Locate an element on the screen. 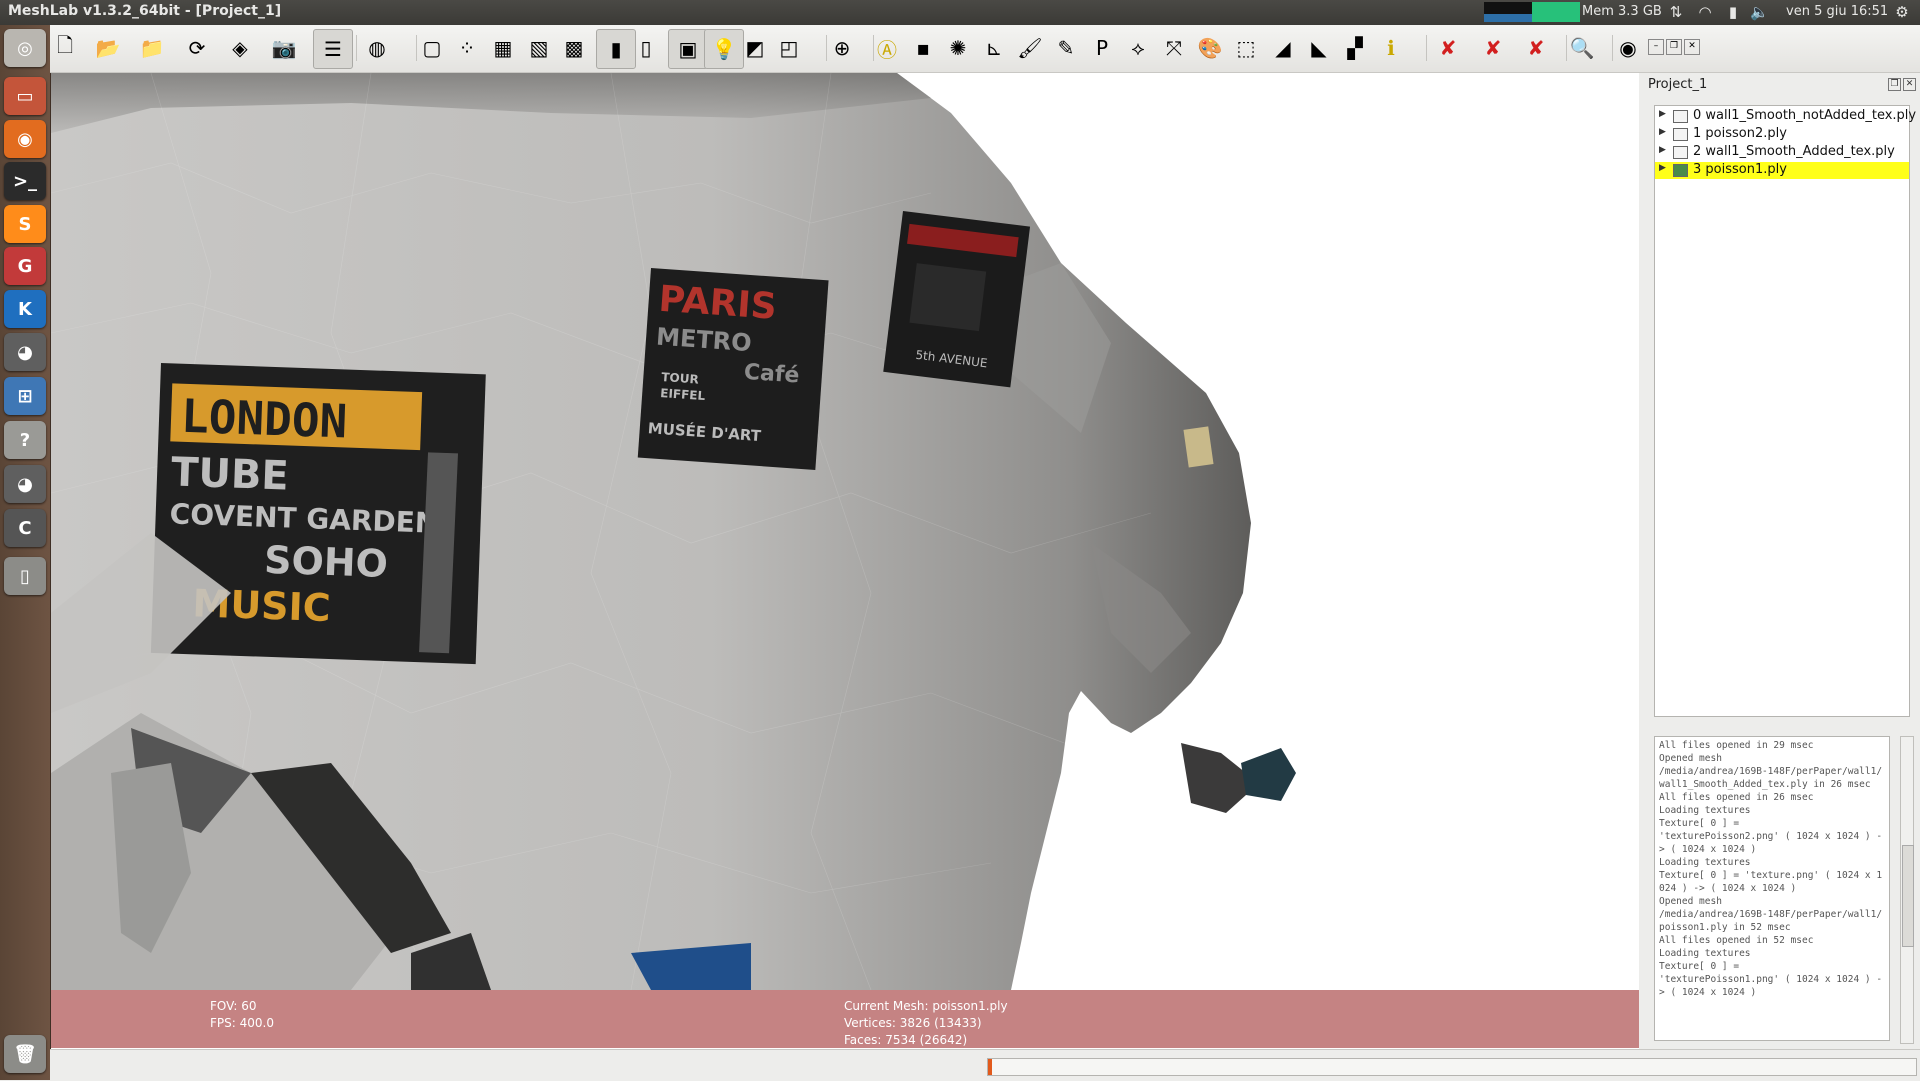  launcher-c-app-icon: C is located at coordinates (25, 528).